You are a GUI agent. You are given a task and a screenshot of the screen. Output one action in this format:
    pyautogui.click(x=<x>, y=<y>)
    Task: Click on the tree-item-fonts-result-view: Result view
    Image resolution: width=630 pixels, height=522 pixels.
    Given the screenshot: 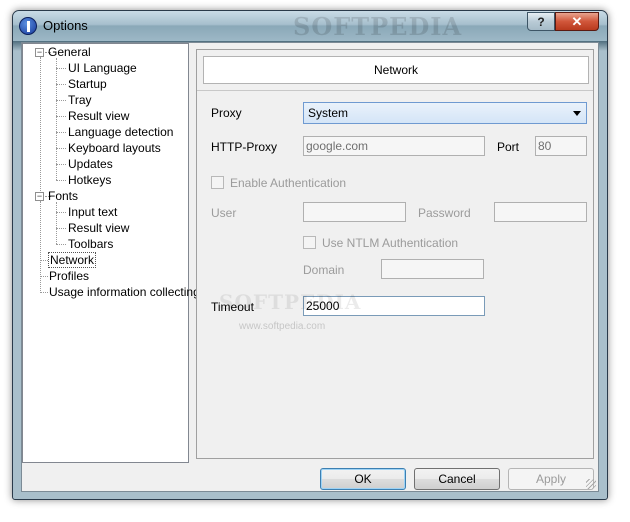 What is the action you would take?
    pyautogui.click(x=98, y=228)
    